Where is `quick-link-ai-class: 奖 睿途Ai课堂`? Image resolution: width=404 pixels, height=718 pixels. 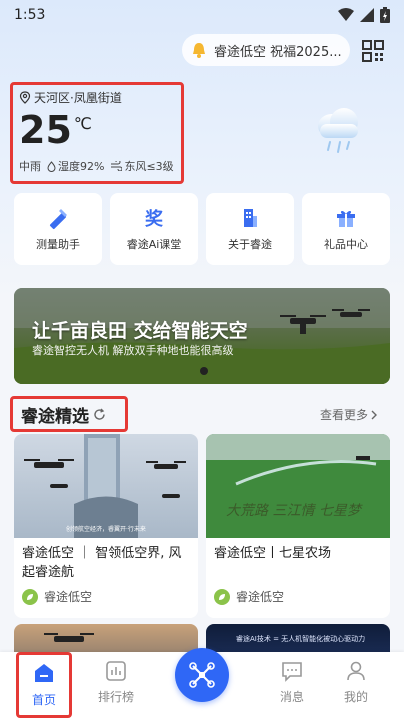
quick-link-ai-class: 奖 睿途Ai课堂 is located at coordinates (154, 229).